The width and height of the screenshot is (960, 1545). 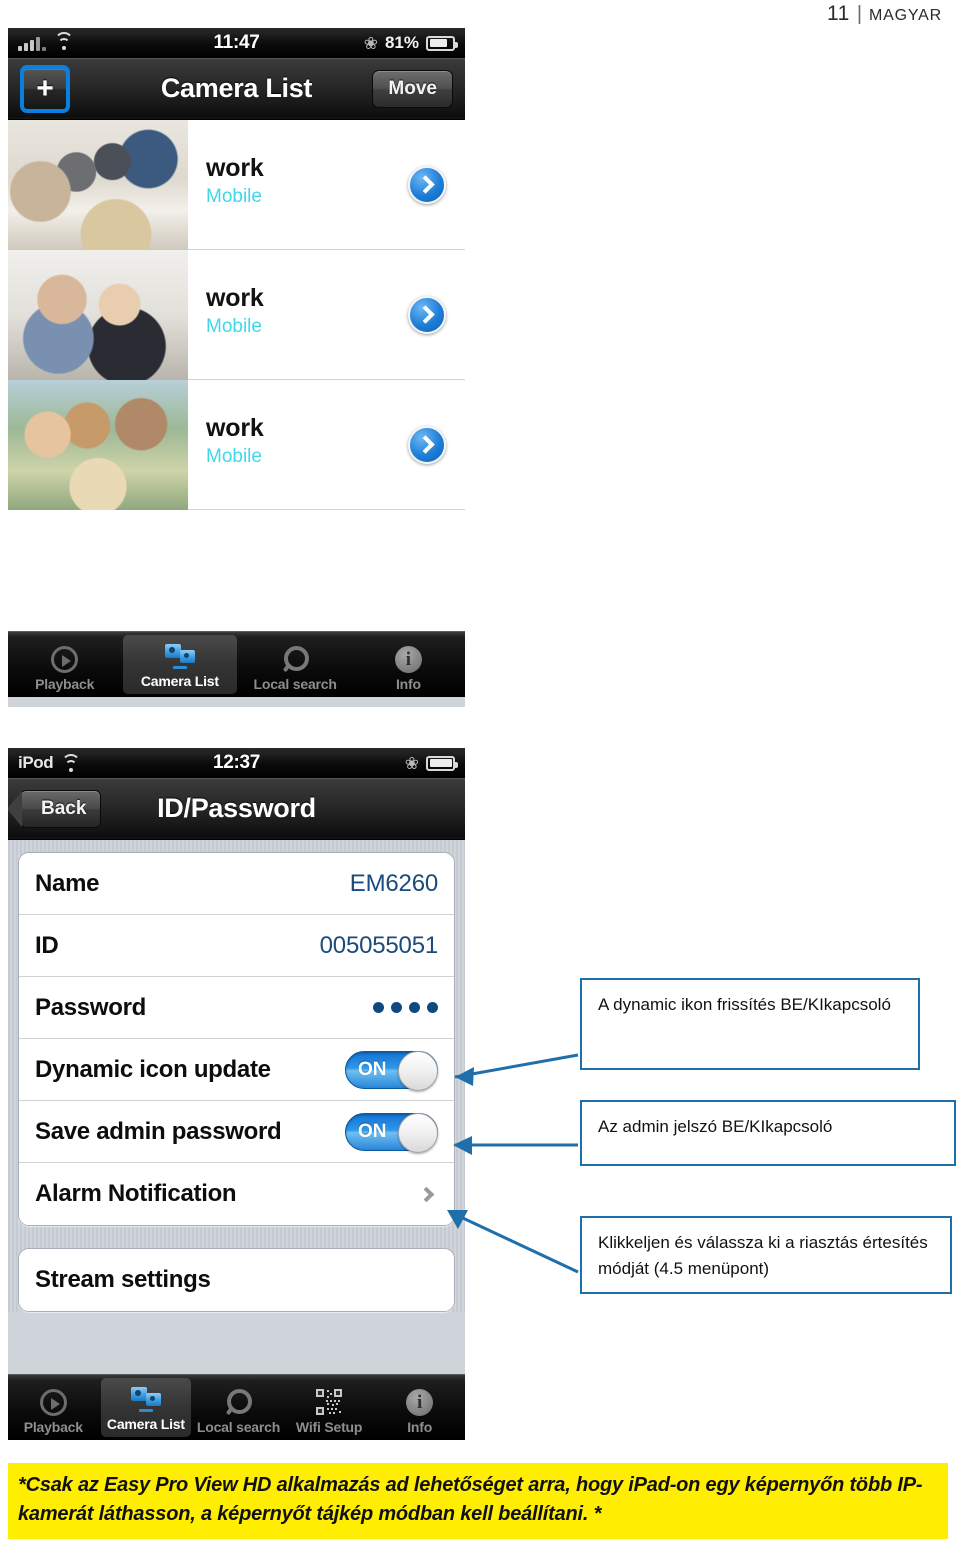 What do you see at coordinates (750, 1024) in the screenshot?
I see `callout-dynamic-icon: A dynamic ikon frissítés BE/KIkapcsoló` at bounding box center [750, 1024].